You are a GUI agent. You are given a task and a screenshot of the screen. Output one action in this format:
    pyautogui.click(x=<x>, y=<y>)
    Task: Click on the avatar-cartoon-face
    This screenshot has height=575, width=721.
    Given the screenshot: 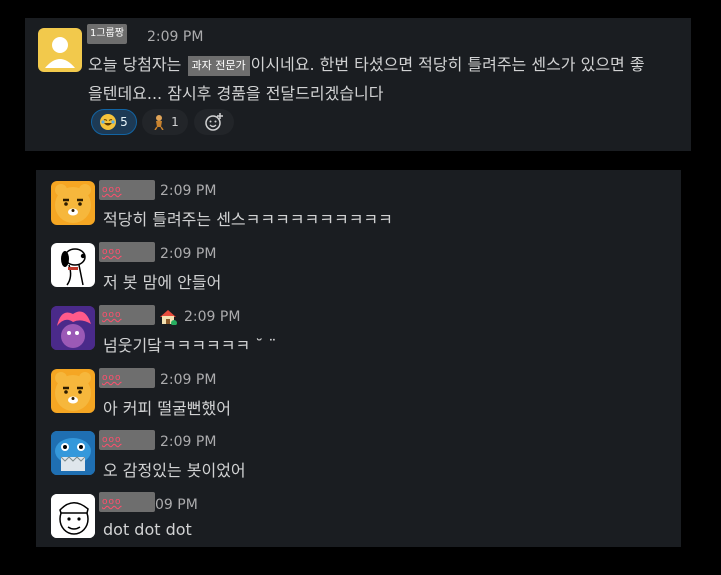 What is the action you would take?
    pyautogui.click(x=73, y=516)
    